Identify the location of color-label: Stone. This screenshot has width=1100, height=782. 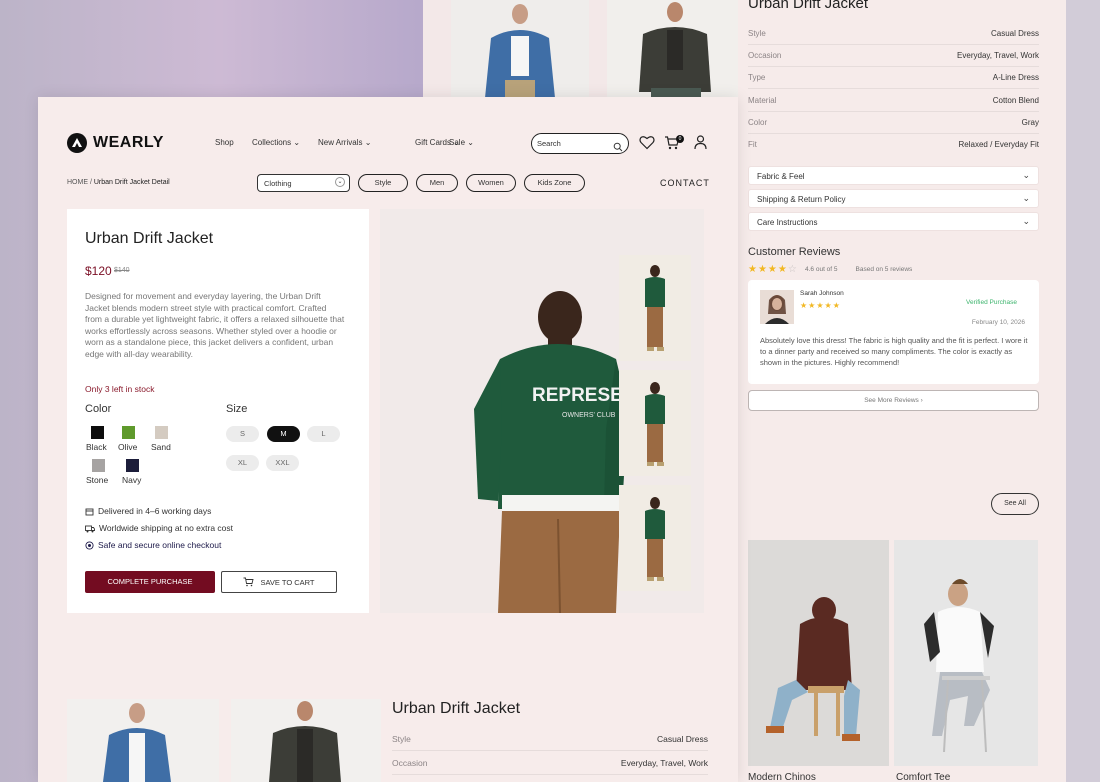
(97, 480).